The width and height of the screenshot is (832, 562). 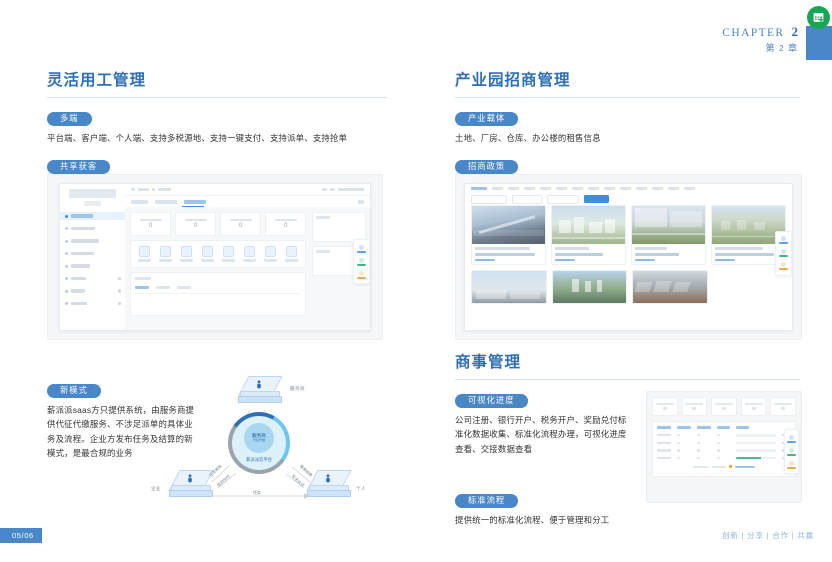 I want to click on sidebar-item-import, so click(x=92, y=254).